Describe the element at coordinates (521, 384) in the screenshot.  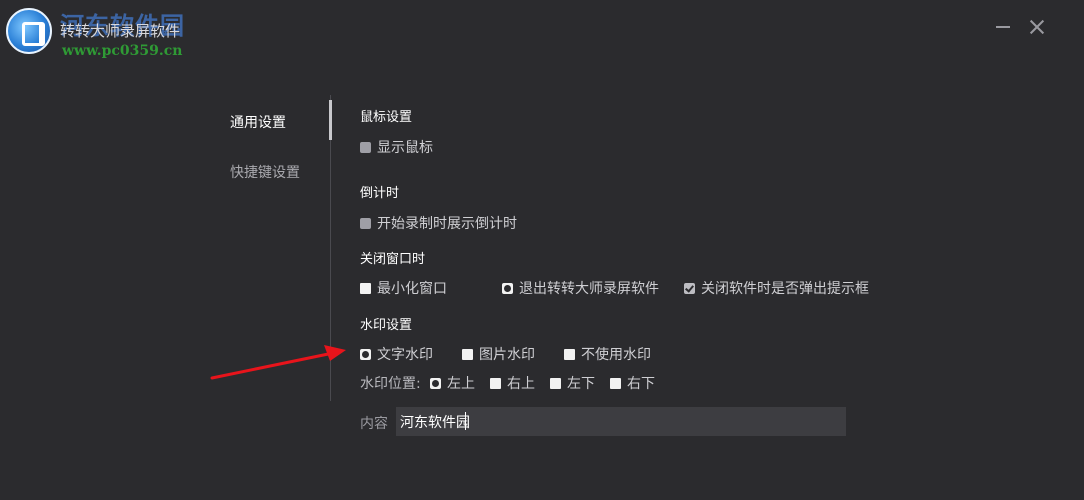
I see `position-top-right-label: 右上` at that location.